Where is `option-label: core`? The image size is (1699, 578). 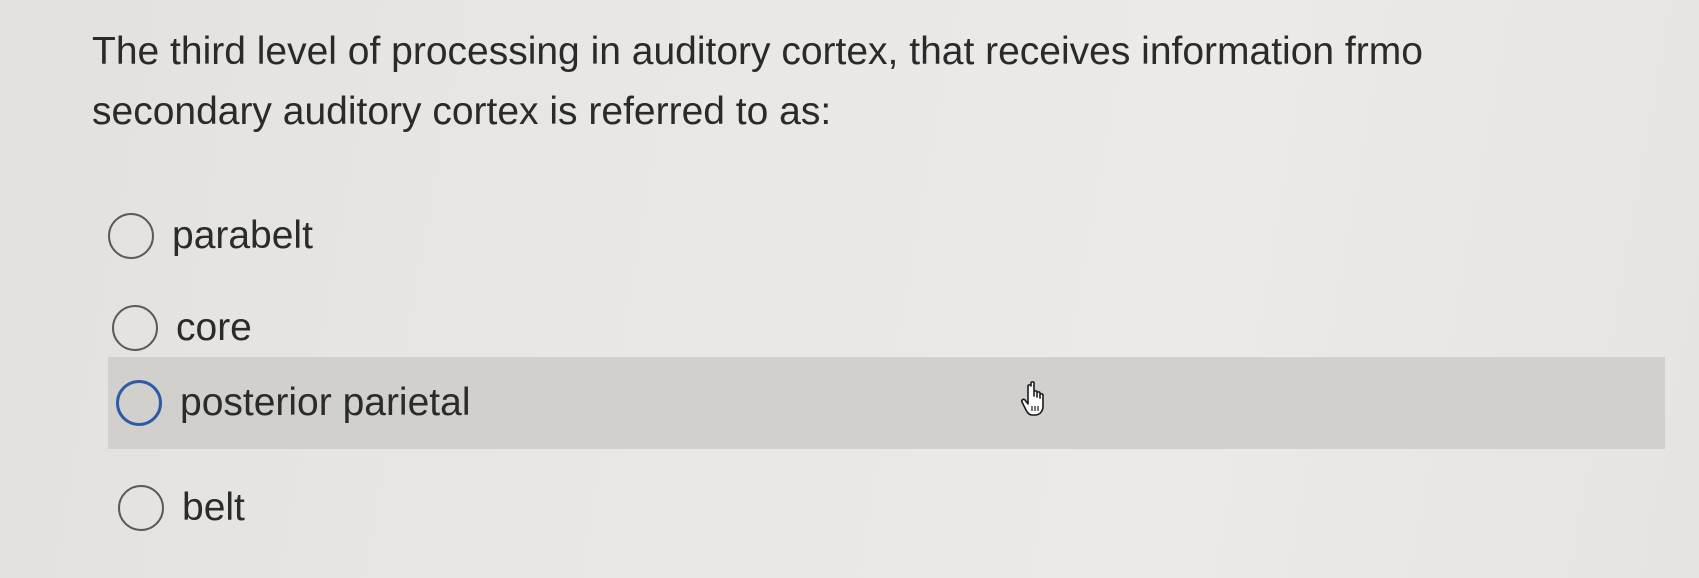 option-label: core is located at coordinates (214, 327).